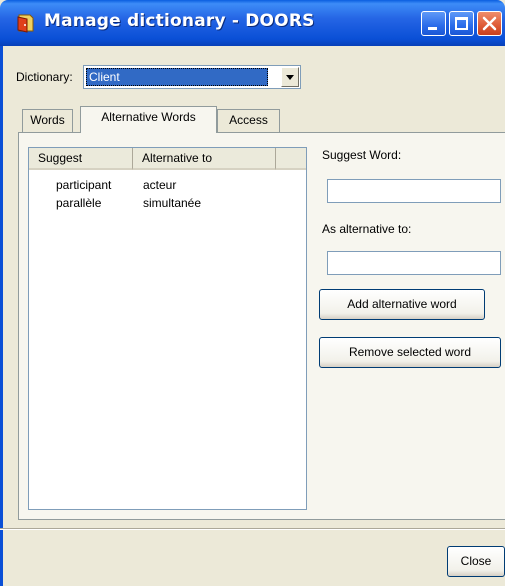  I want to click on tab-alternative-words: Alternative Words, so click(148, 119).